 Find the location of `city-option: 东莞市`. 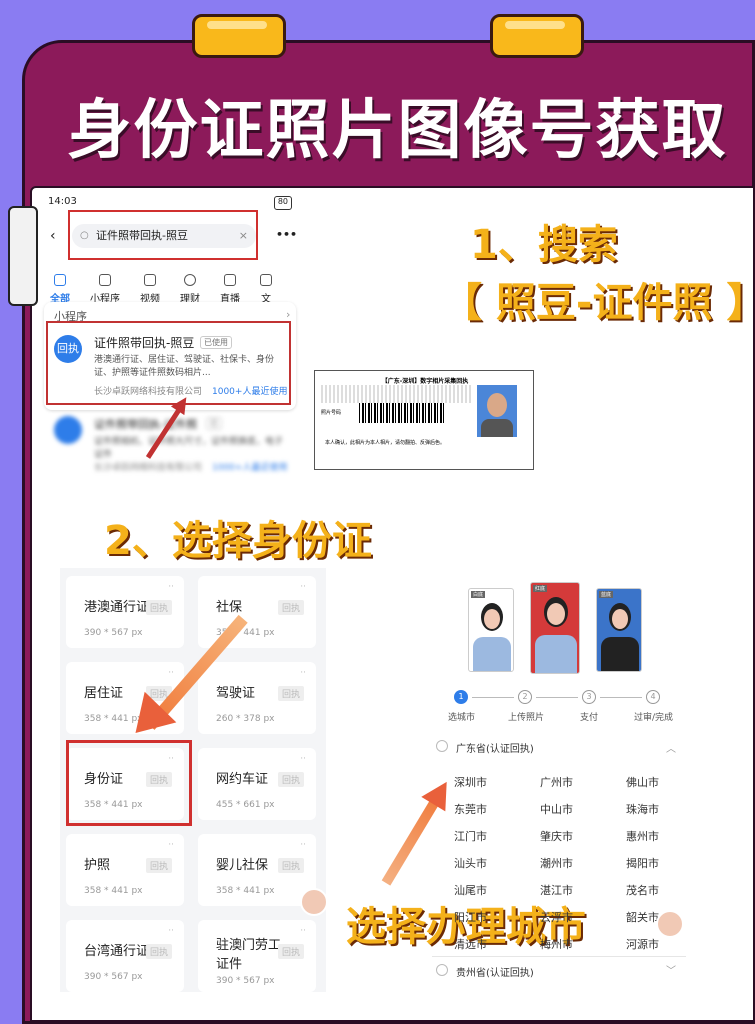

city-option: 东莞市 is located at coordinates (470, 809).